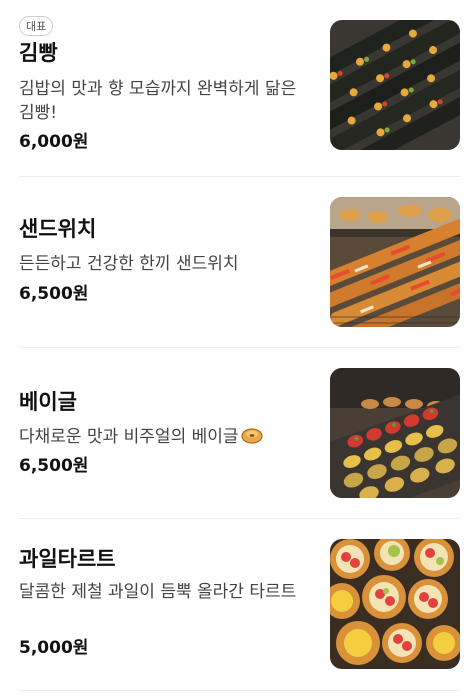 Image resolution: width=466 pixels, height=695 pixels. I want to click on menu-item-description: 다채로운 맛과 비주얼의 베이글, so click(164, 438).